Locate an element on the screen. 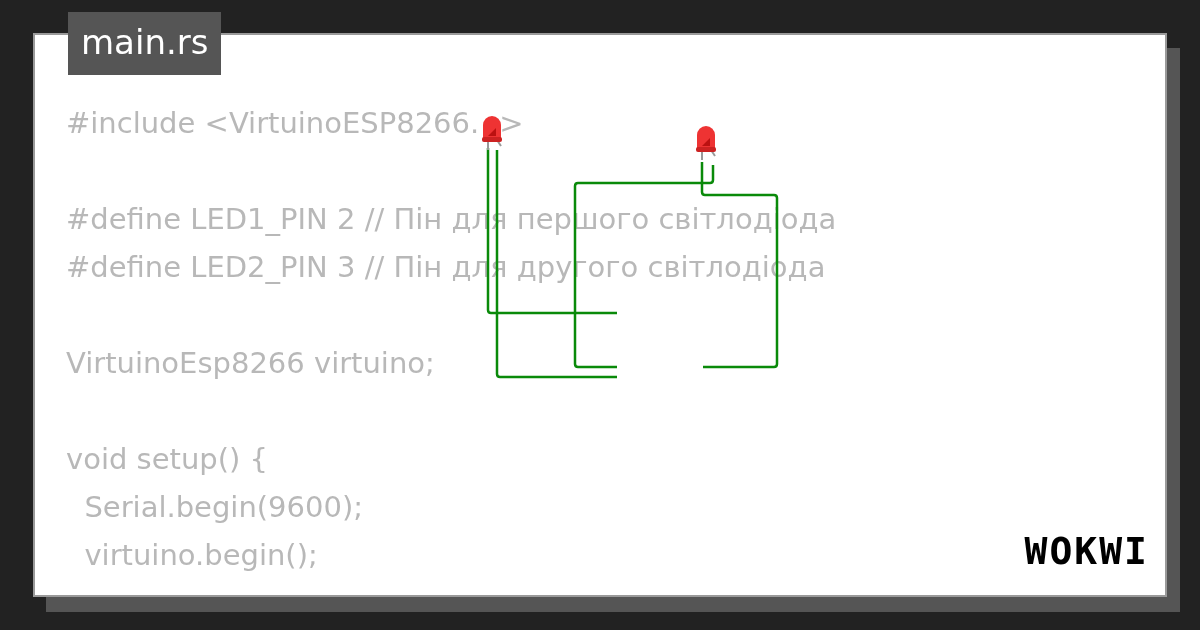 The width and height of the screenshot is (1200, 630). code-line: #include <VirtuinoESP8266. is located at coordinates (273, 123).